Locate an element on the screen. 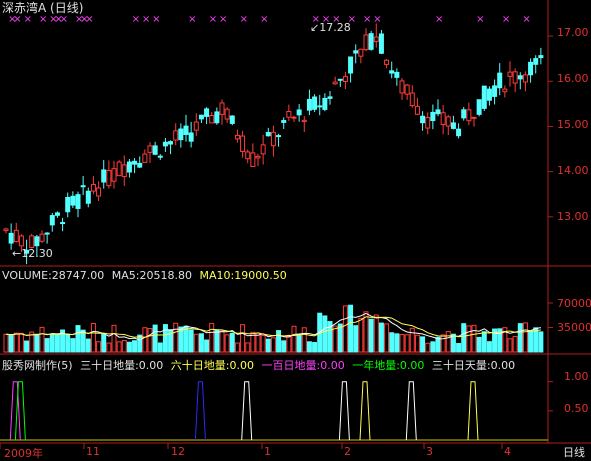  price-tick-17: 17.00 is located at coordinates (573, 32).